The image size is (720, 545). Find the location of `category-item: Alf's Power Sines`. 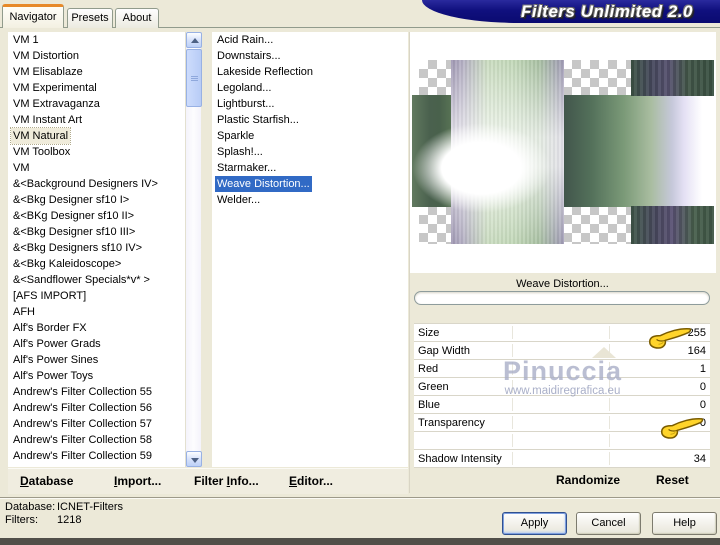

category-item: Alf's Power Sines is located at coordinates (96, 360).